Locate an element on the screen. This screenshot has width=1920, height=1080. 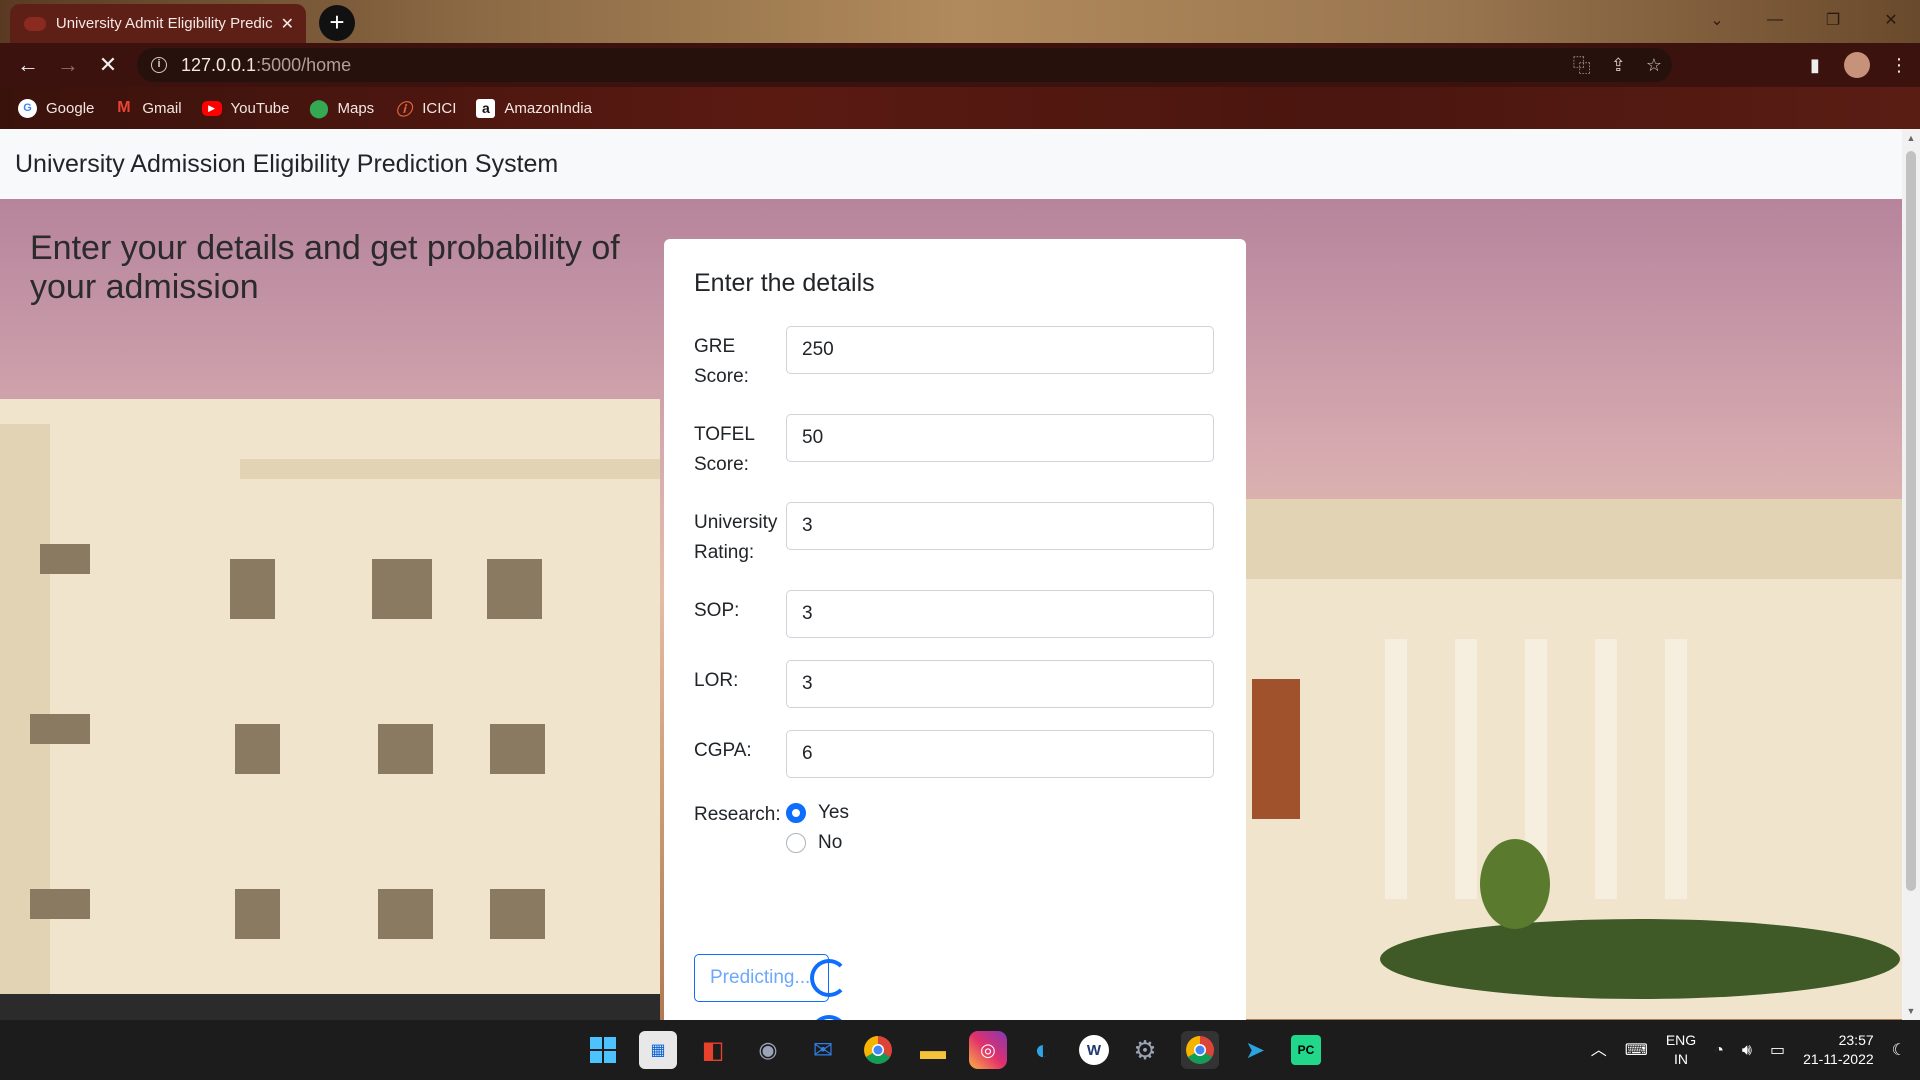
bookmark-amazon: a AmazonIndia is located at coordinates (534, 108).